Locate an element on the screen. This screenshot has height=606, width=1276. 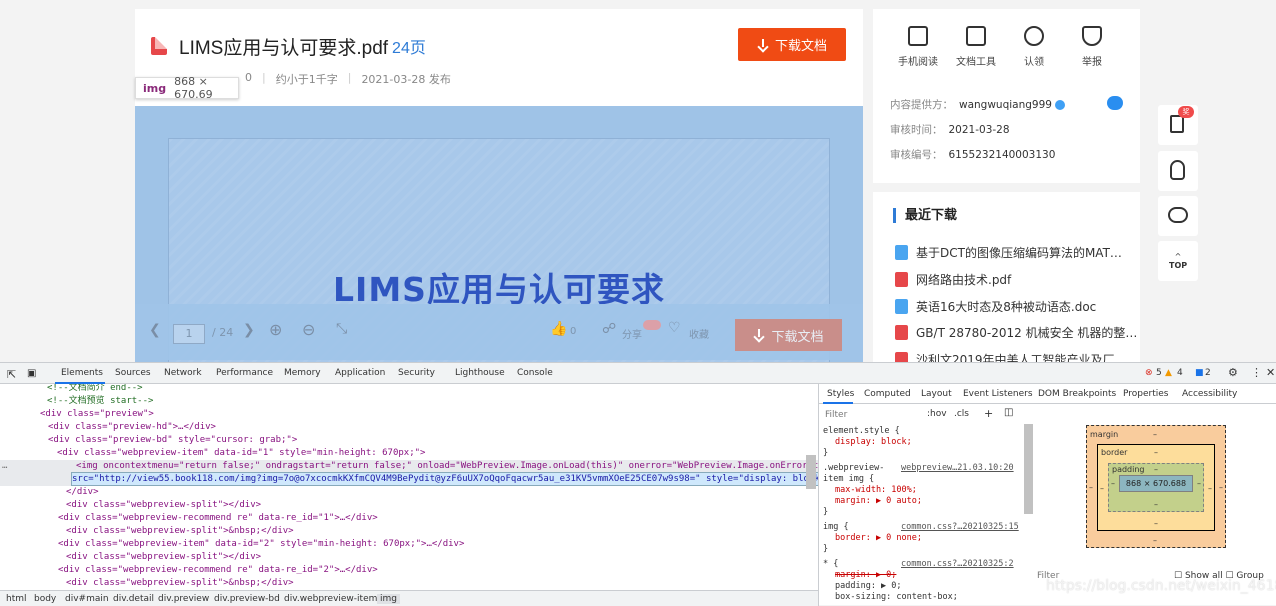
recent-item: 网络路由技术.pdf is located at coordinates (953, 279).